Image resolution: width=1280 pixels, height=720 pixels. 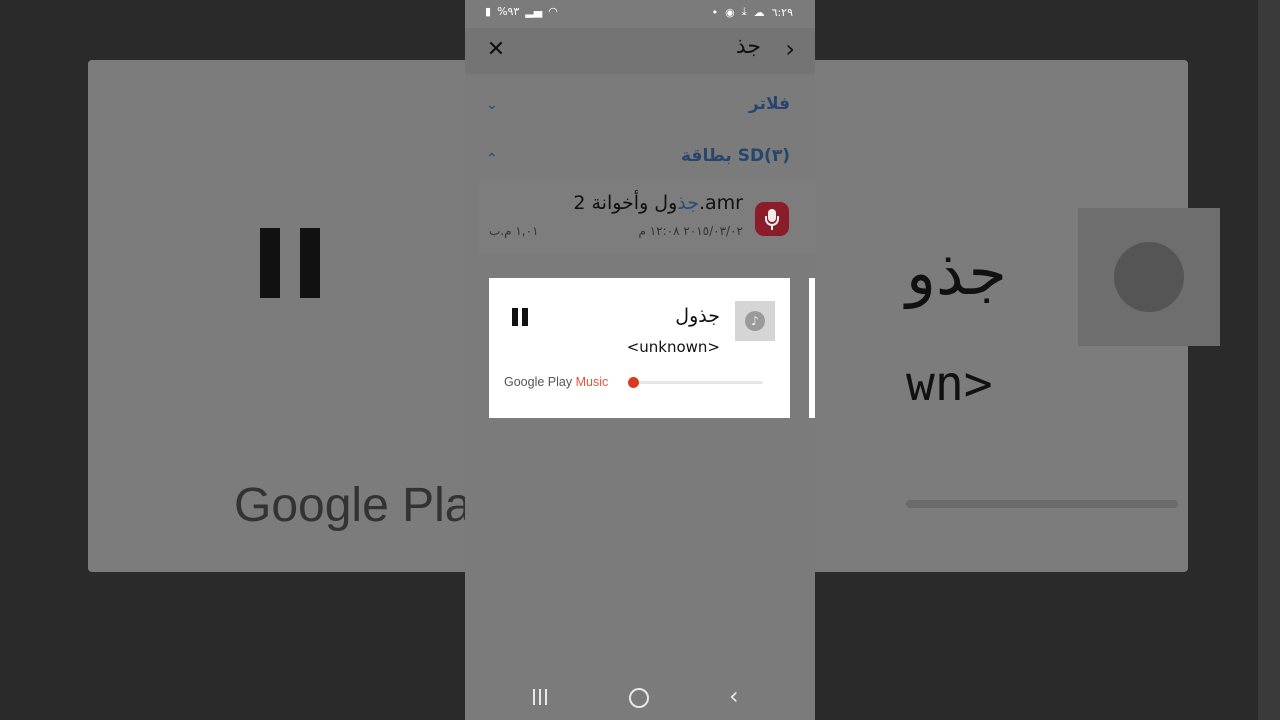 What do you see at coordinates (534, 11) in the screenshot?
I see `signal-icon: ▂▄` at bounding box center [534, 11].